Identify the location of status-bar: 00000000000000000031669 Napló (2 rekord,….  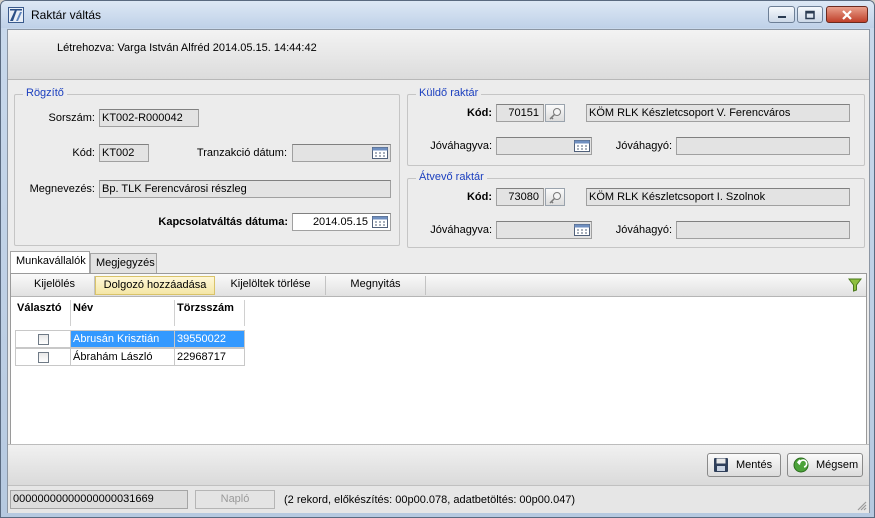
(438, 499).